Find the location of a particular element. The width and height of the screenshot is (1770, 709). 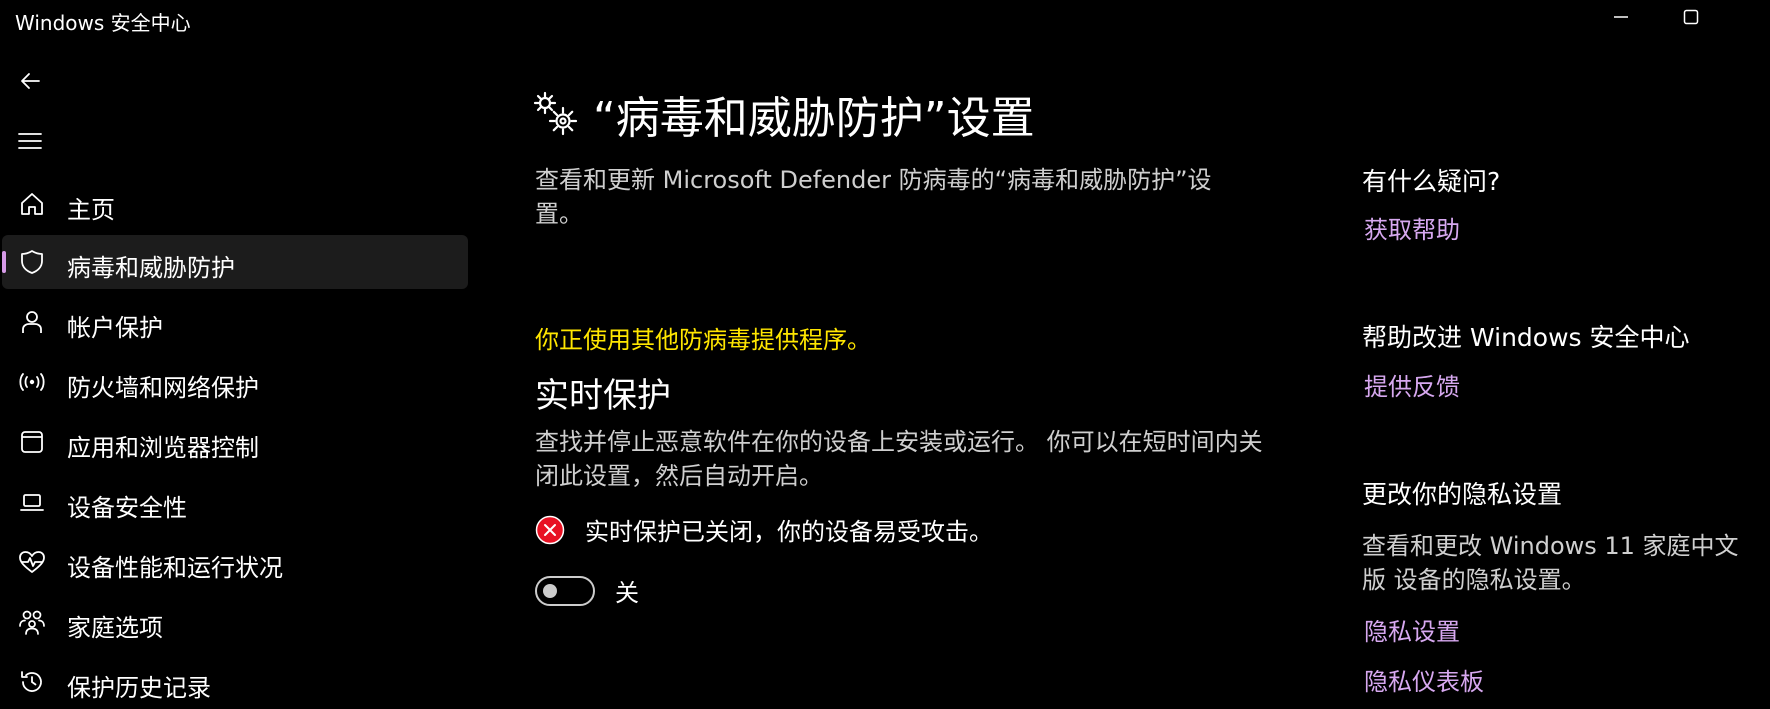

person-icon is located at coordinates (32, 322).